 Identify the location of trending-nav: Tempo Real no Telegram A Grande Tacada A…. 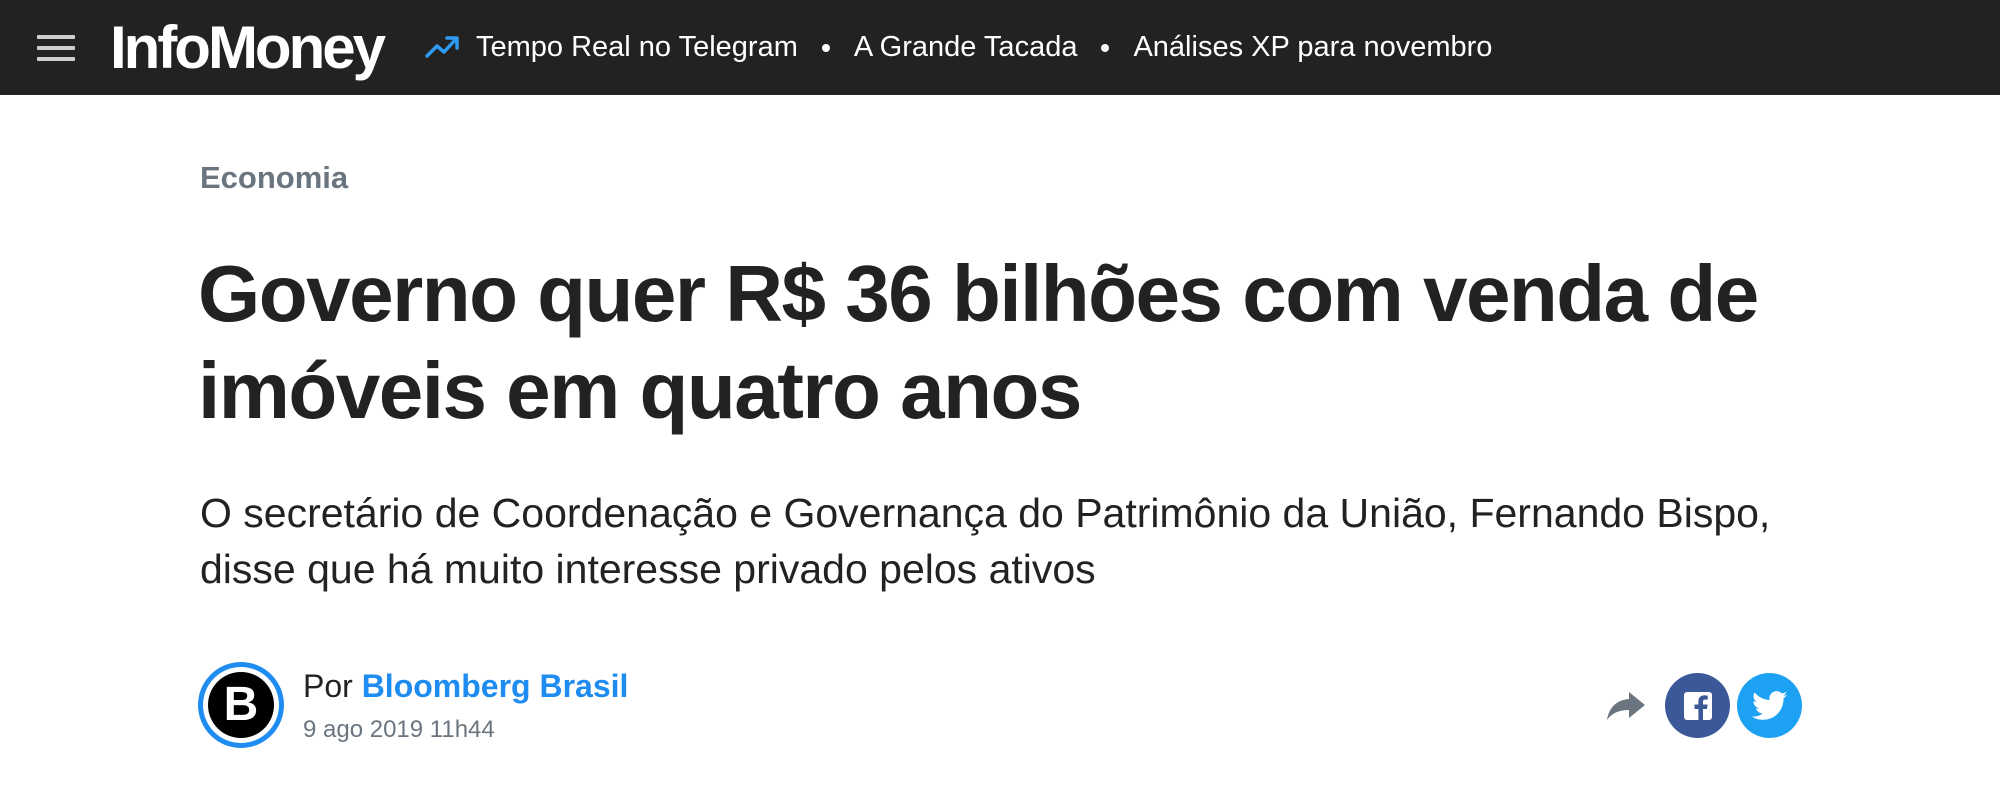
(984, 47).